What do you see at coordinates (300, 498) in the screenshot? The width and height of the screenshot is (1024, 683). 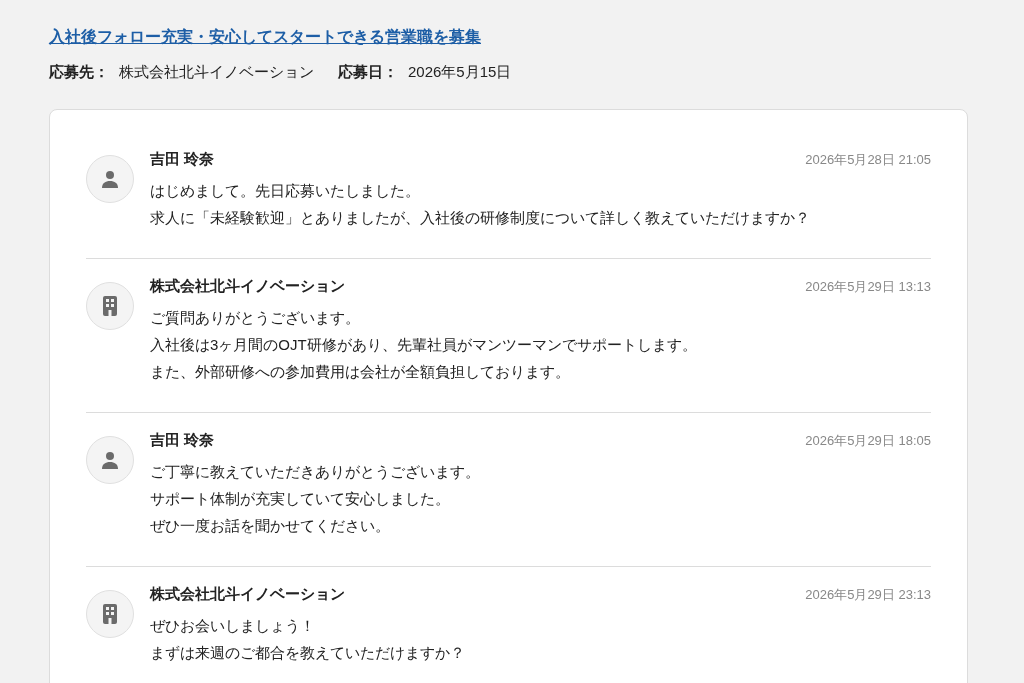 I see `message-text: サポート体制が充実していて安心しました。` at bounding box center [300, 498].